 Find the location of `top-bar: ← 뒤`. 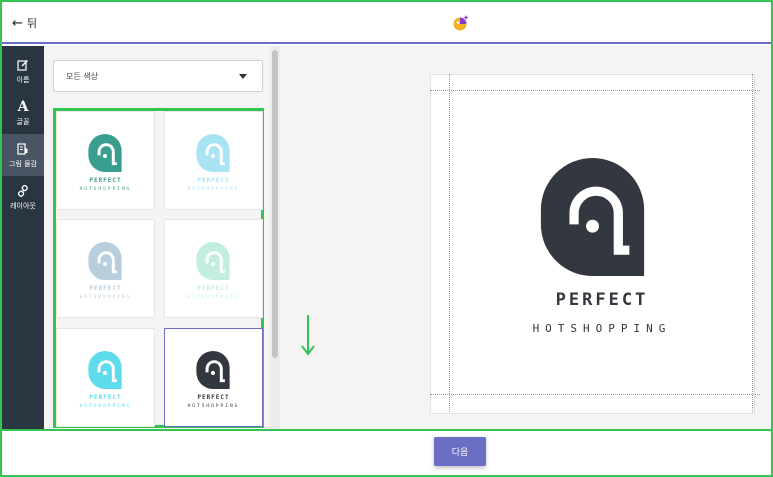

top-bar: ← 뒤 is located at coordinates (386, 22).